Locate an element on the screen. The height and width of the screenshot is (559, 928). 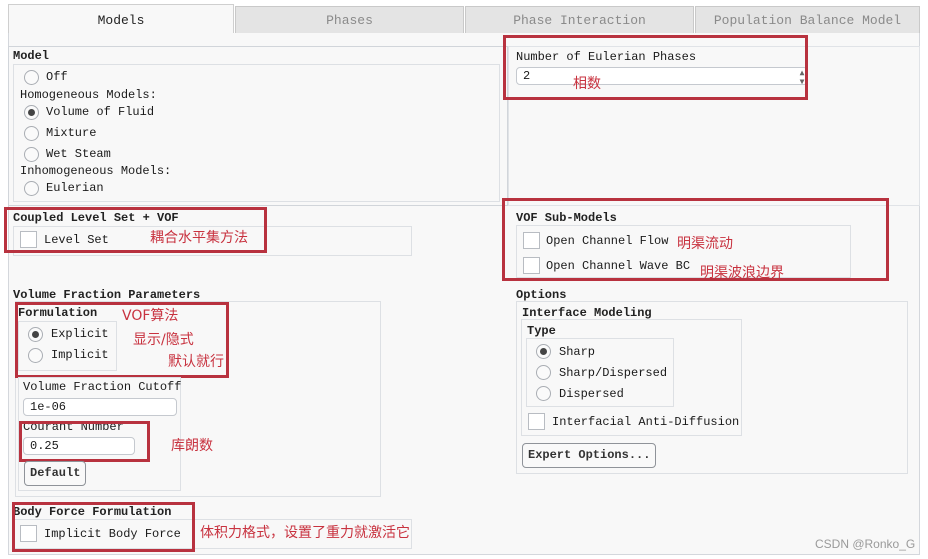
mixture-label: Mixture is located at coordinates (71, 133).